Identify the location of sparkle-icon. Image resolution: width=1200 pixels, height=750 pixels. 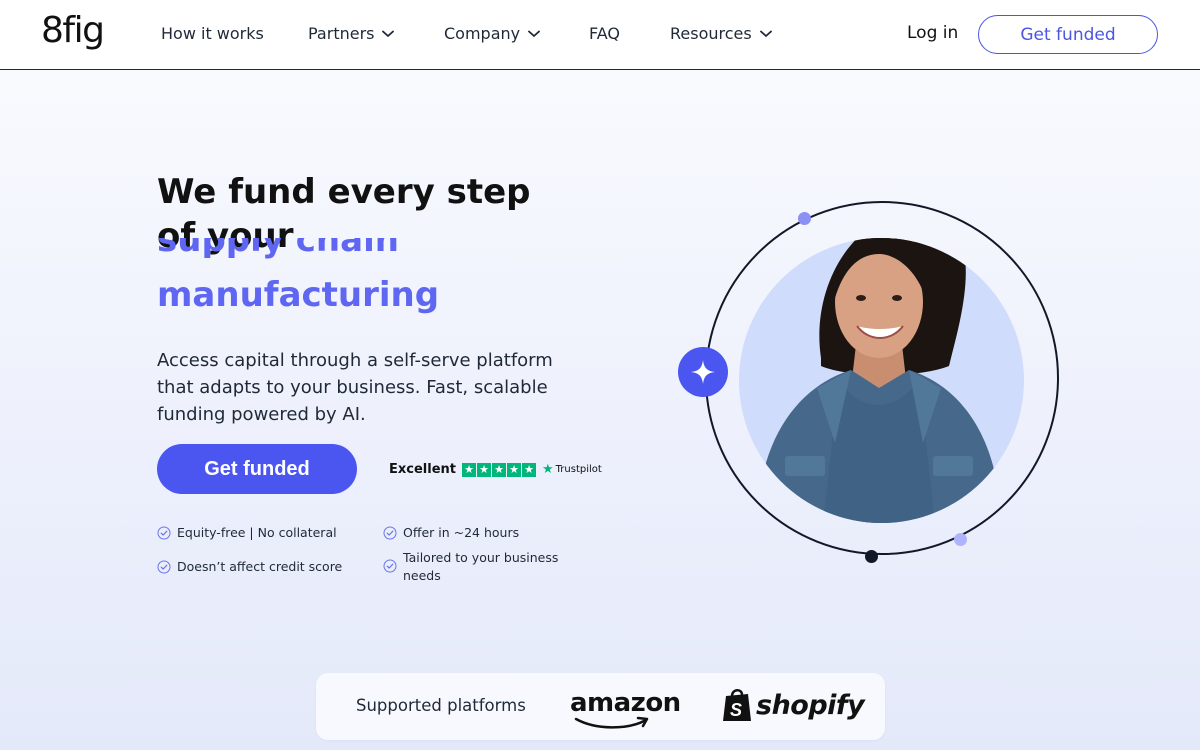
(703, 372).